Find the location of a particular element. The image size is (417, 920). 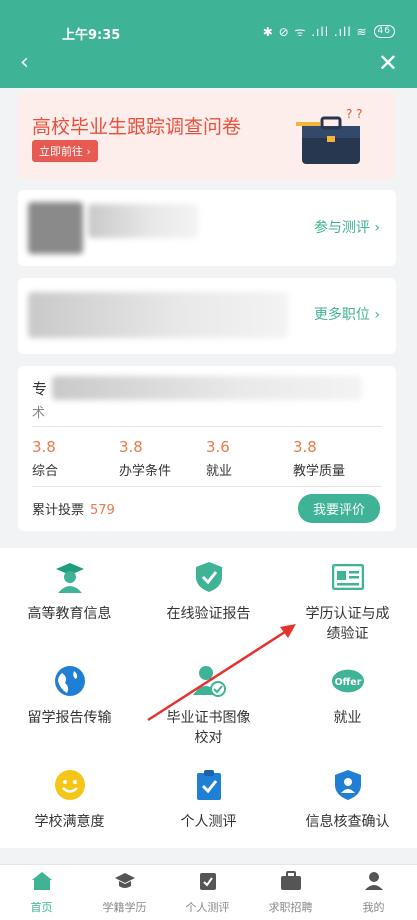

survey-banner: 高校毕业生跟踪调查问卷 立即前往 › ? ? is located at coordinates (207, 135).